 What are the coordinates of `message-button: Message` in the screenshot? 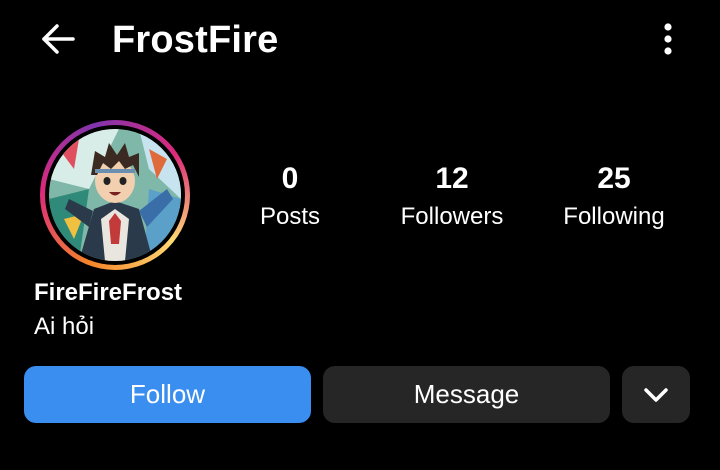 It's located at (466, 394).